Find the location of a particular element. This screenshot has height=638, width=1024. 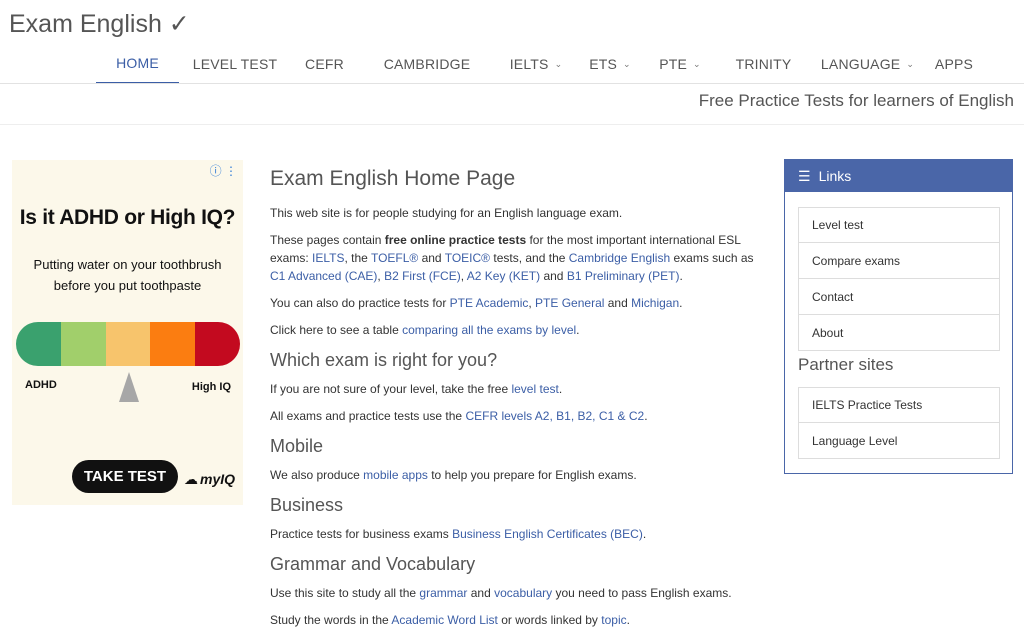

nav-item-ielts: IELTS ⌄ is located at coordinates (536, 64).